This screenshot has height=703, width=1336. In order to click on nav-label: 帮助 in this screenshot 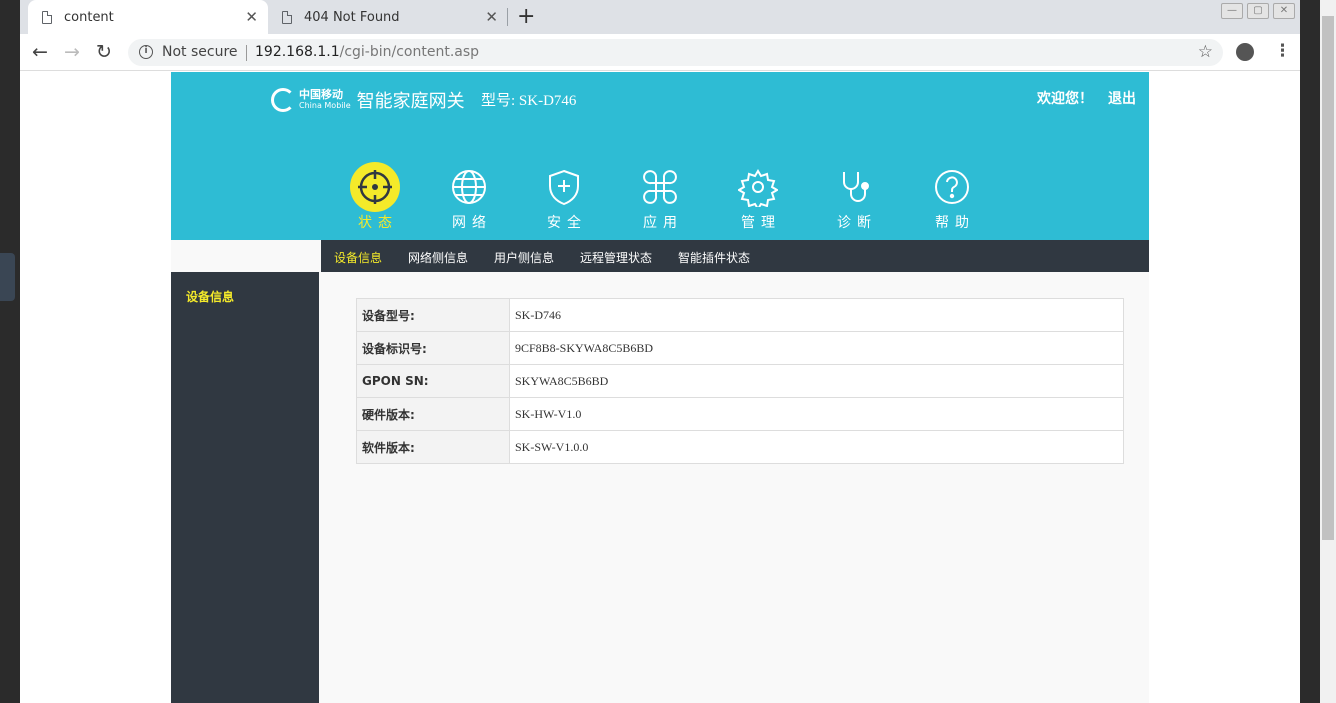, I will do `click(955, 223)`.